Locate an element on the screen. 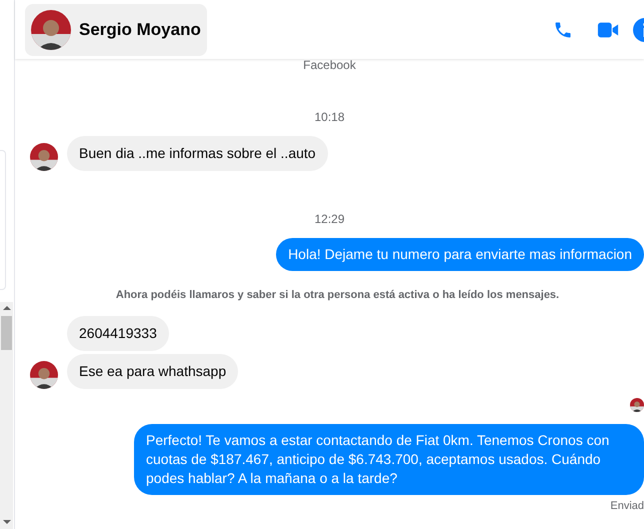  incoming-message: Ese ea para whathsapp is located at coordinates (152, 371).